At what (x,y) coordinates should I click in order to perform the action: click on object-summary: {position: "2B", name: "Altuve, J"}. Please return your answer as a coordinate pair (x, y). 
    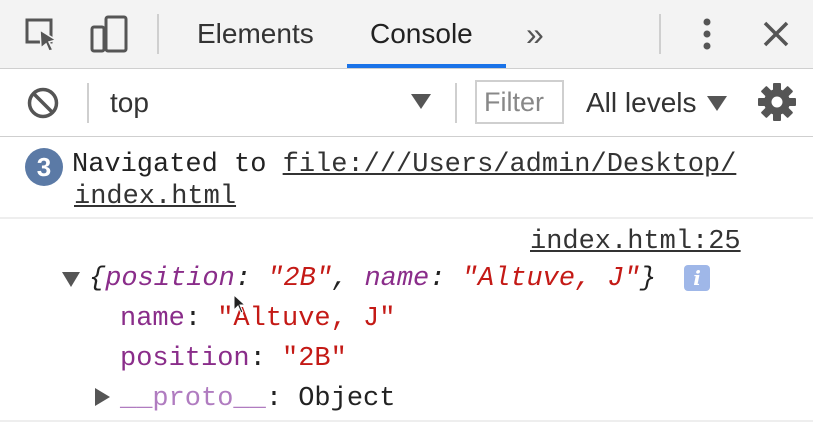
    Looking at the image, I should click on (372, 279).